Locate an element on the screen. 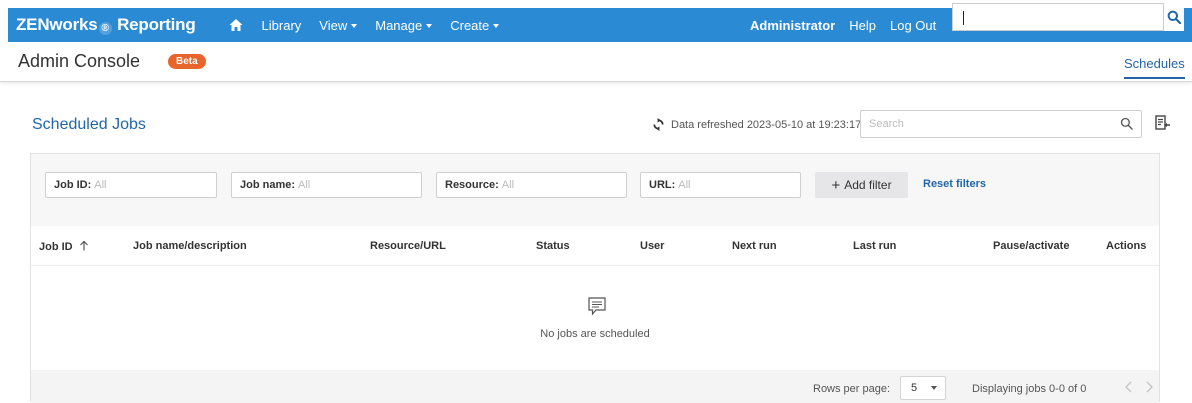 The image size is (1192, 403). filter-resource: Resource: All is located at coordinates (531, 185).